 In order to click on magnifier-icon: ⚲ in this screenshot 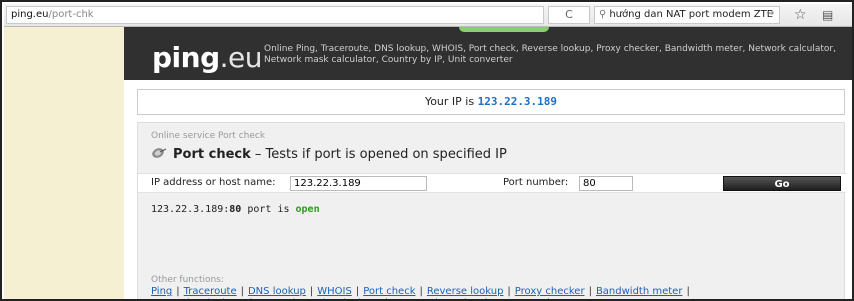, I will do `click(603, 14)`.